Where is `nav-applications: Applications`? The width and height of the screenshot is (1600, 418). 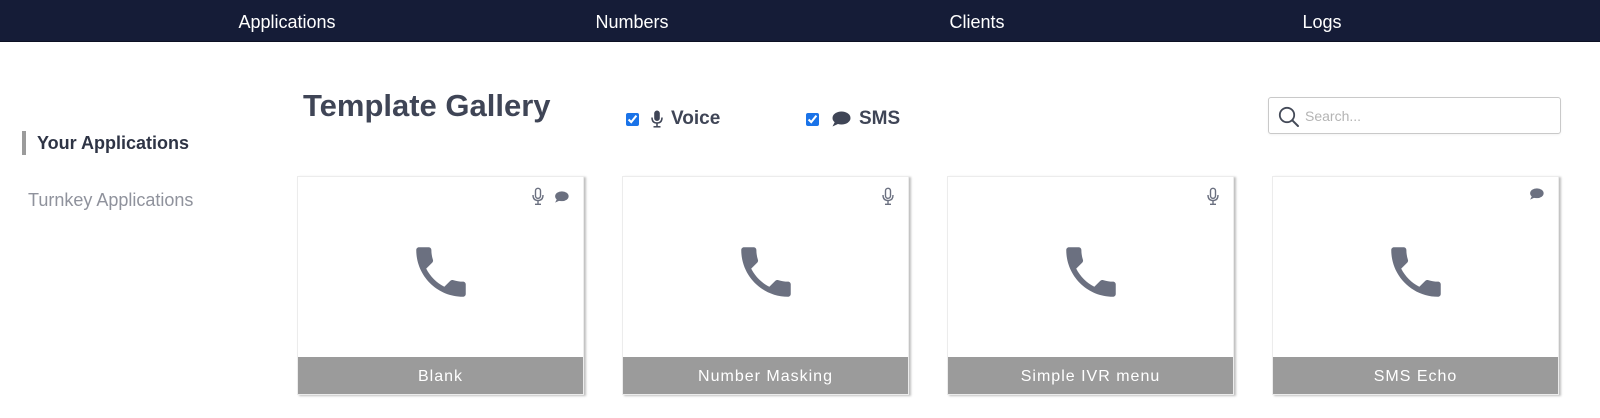 nav-applications: Applications is located at coordinates (286, 21).